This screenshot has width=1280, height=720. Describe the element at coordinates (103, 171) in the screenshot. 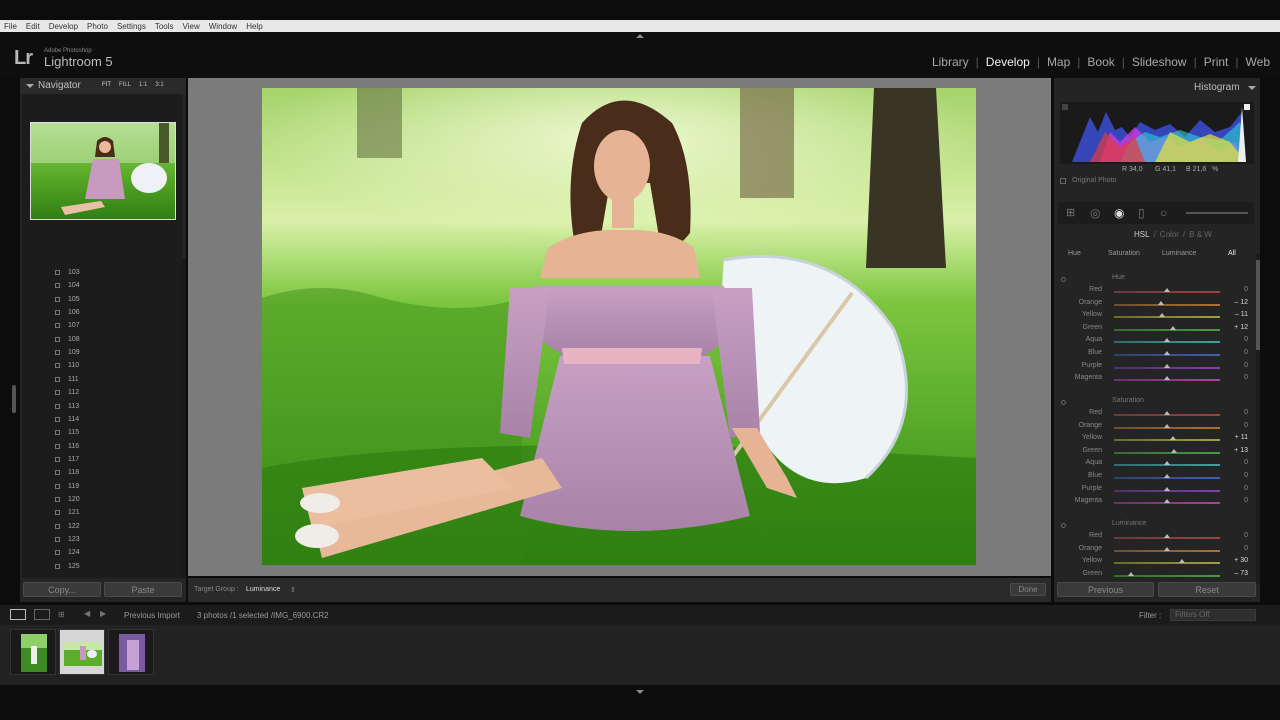

I see `navigator-thumbnail` at that location.